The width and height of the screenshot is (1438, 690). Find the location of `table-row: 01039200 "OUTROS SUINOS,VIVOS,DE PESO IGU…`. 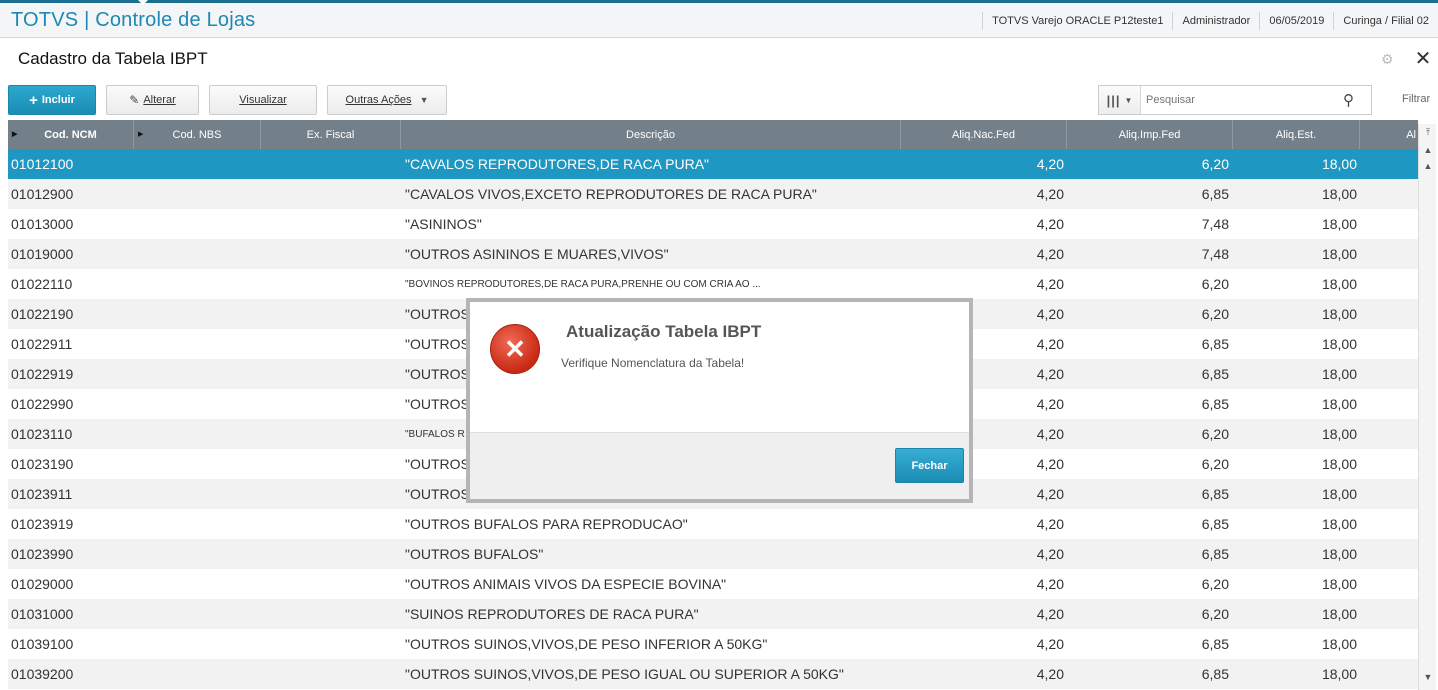

table-row: 01039200 "OUTROS SUINOS,VIVOS,DE PESO IGU… is located at coordinates (713, 674).